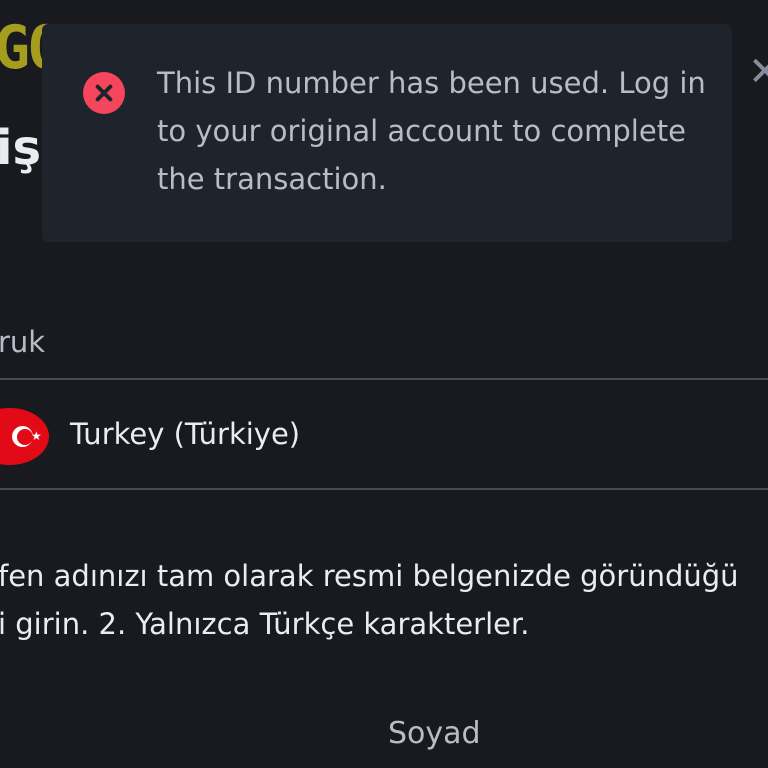 This screenshot has height=768, width=768. Describe the element at coordinates (434, 734) in the screenshot. I see `surname-field-label: Soyad` at that location.